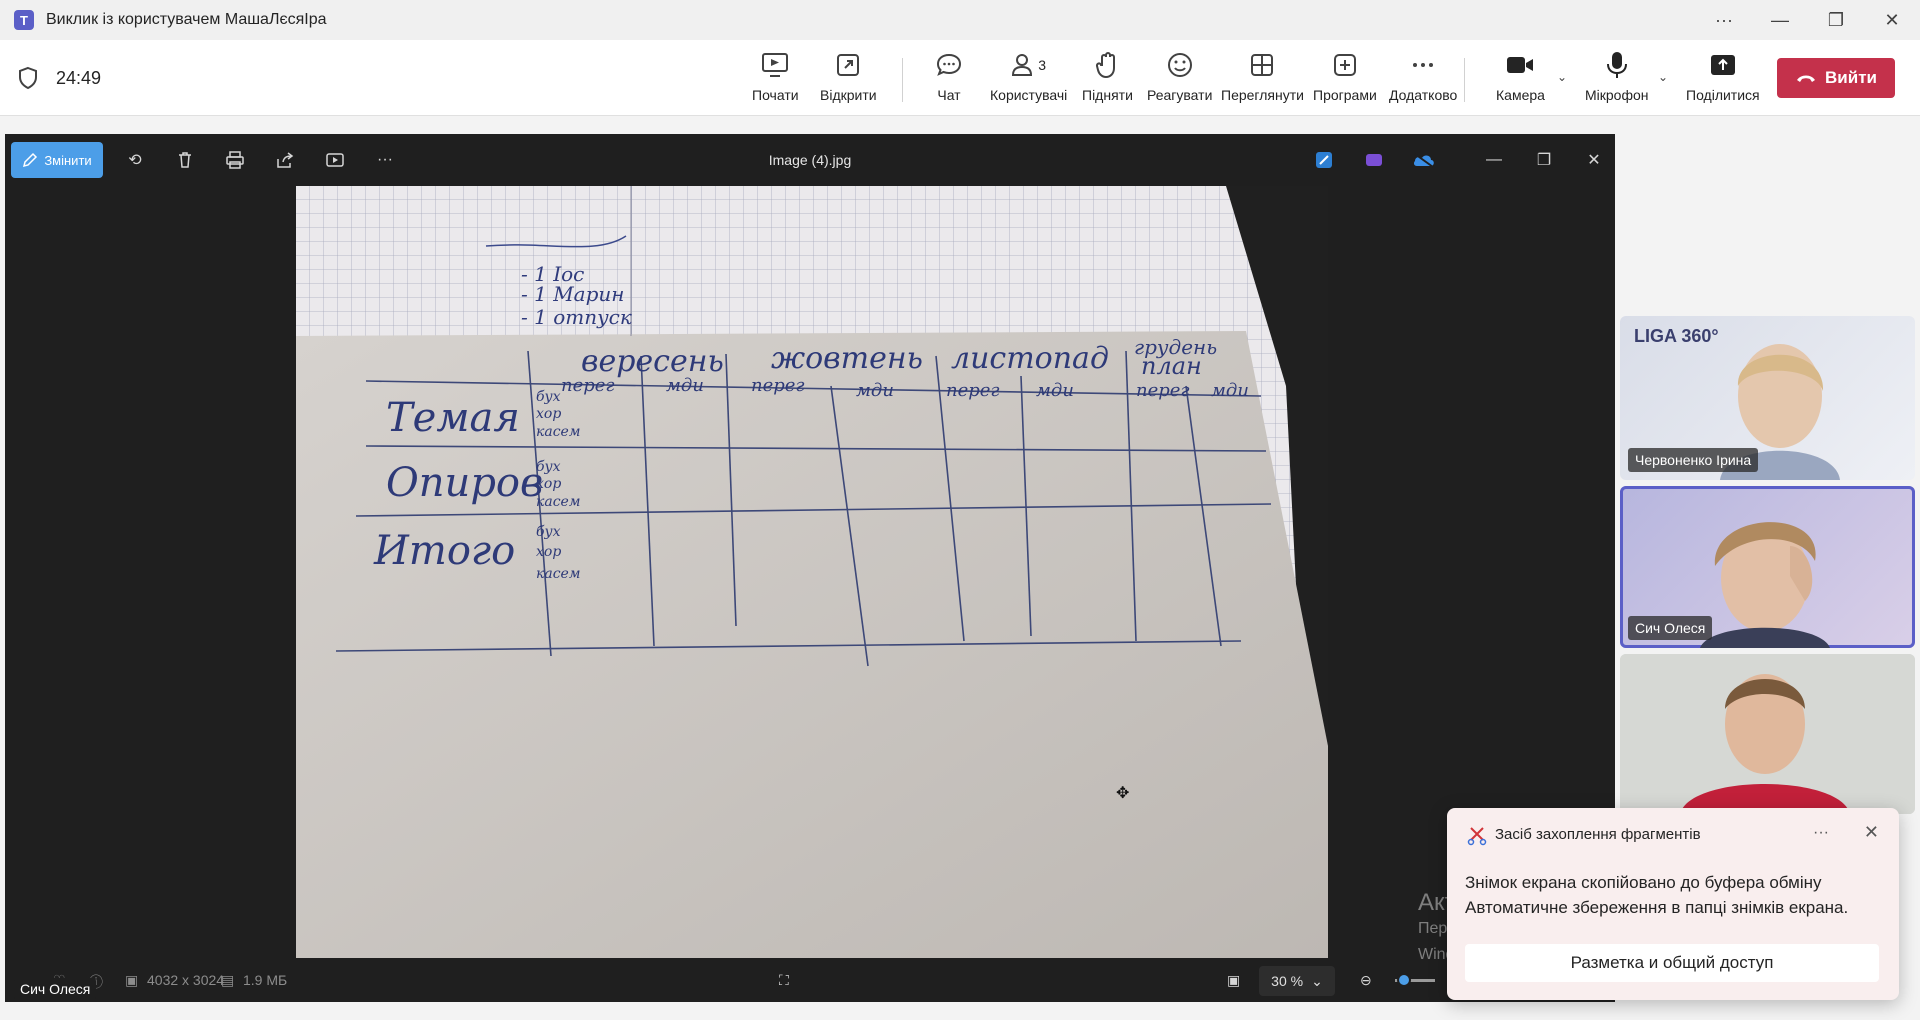 This screenshot has width=1920, height=1020. I want to click on teams-logo-icon: T, so click(24, 20).